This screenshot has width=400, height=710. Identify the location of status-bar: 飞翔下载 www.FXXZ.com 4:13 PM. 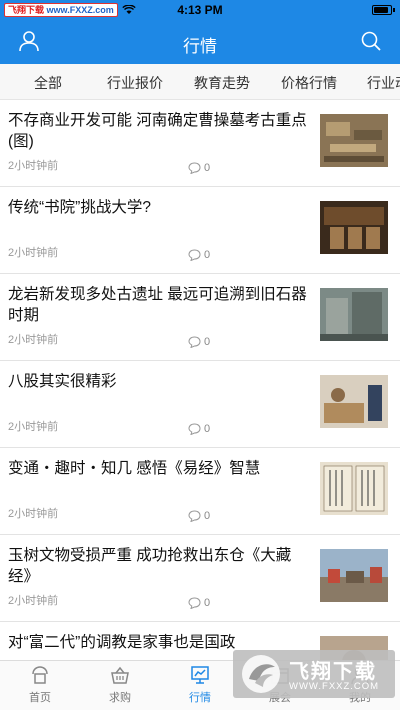
(200, 10).